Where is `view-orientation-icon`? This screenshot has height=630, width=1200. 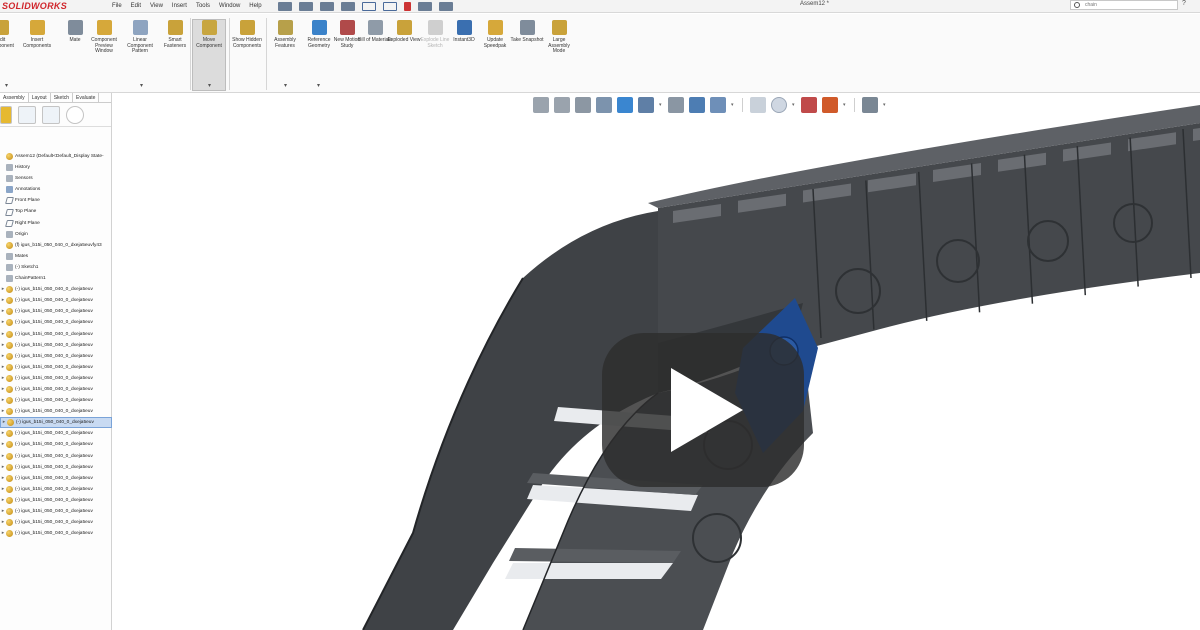 view-orientation-icon is located at coordinates (625, 105).